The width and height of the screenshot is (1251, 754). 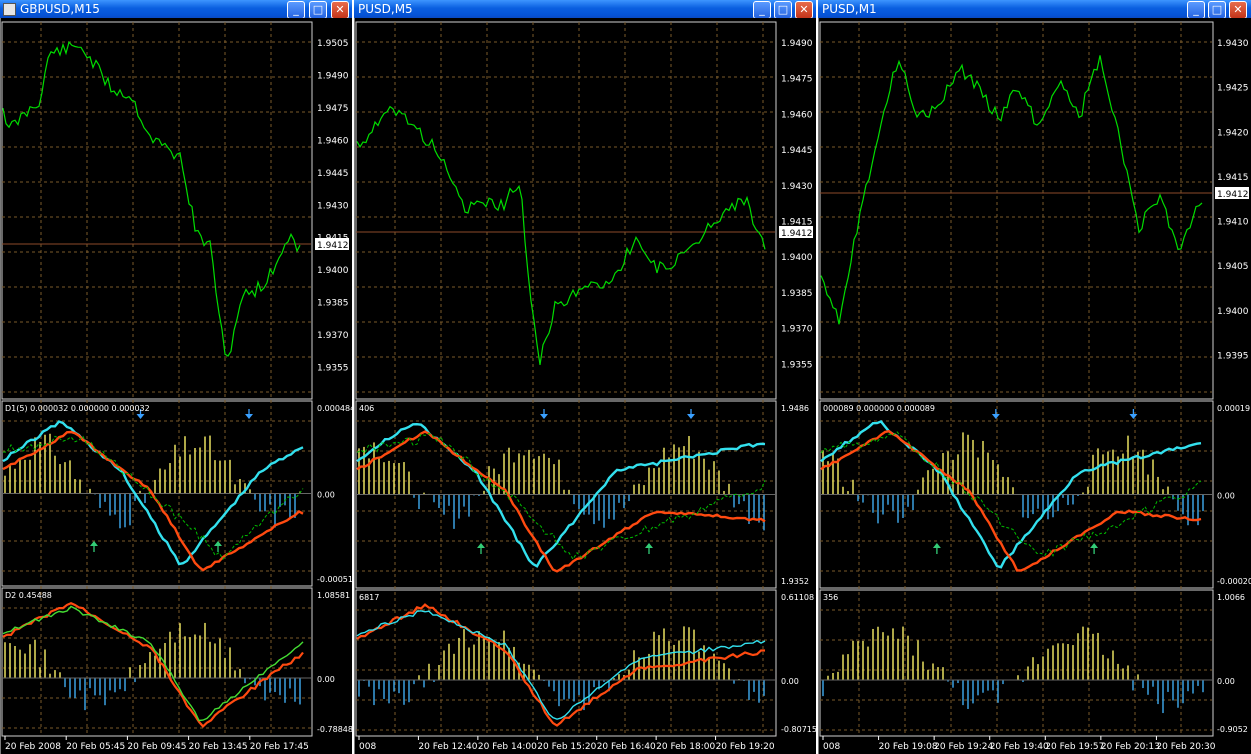 I want to click on indicator2-label: D2 0.45488, so click(x=28, y=595).